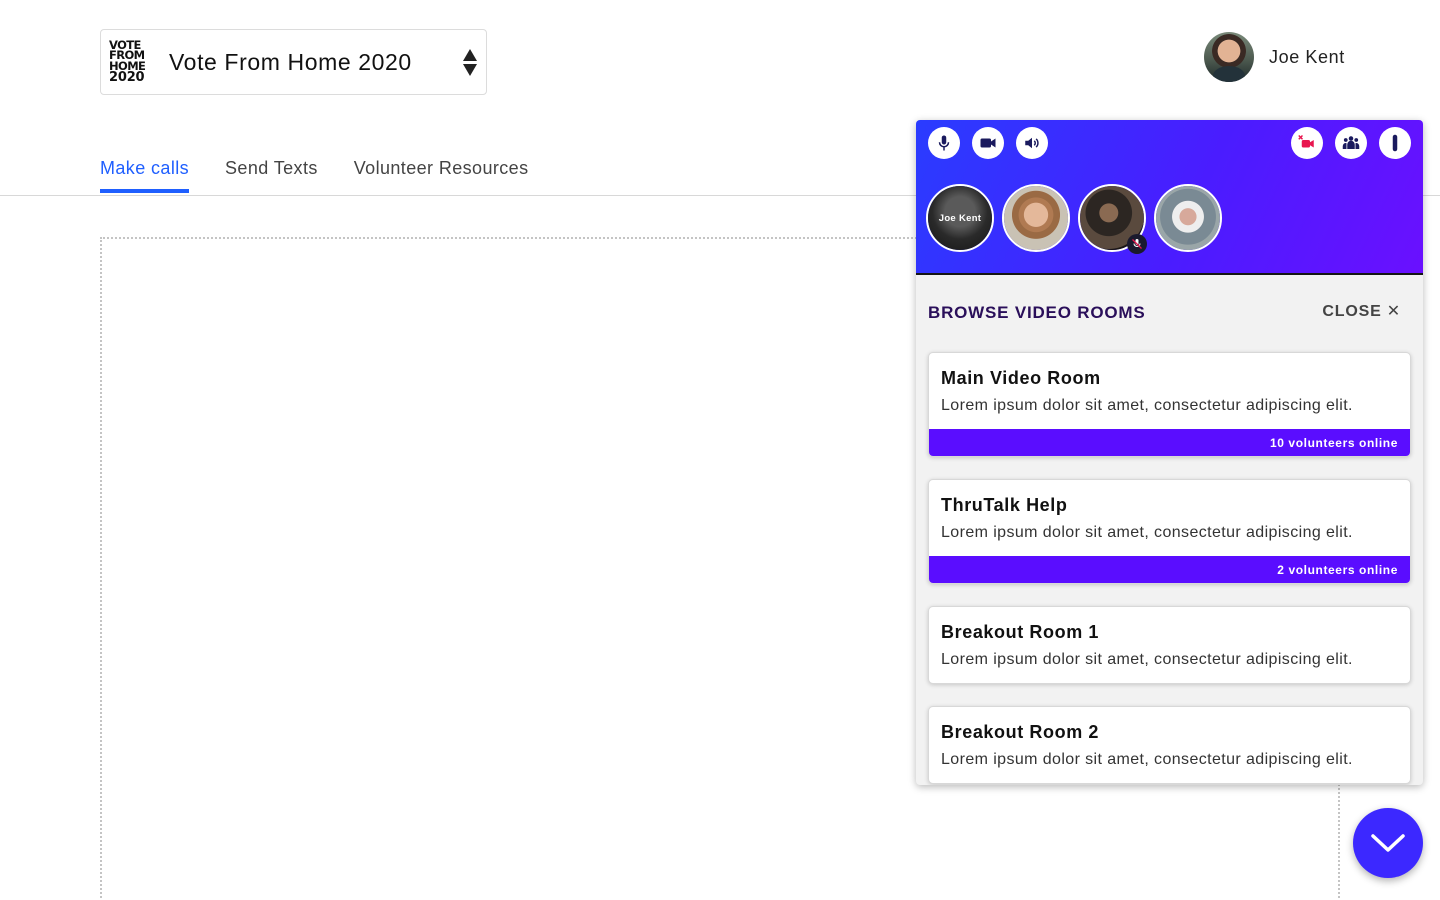 The height and width of the screenshot is (900, 1440). What do you see at coordinates (470, 63) in the screenshot?
I see `sort-arrows-icon` at bounding box center [470, 63].